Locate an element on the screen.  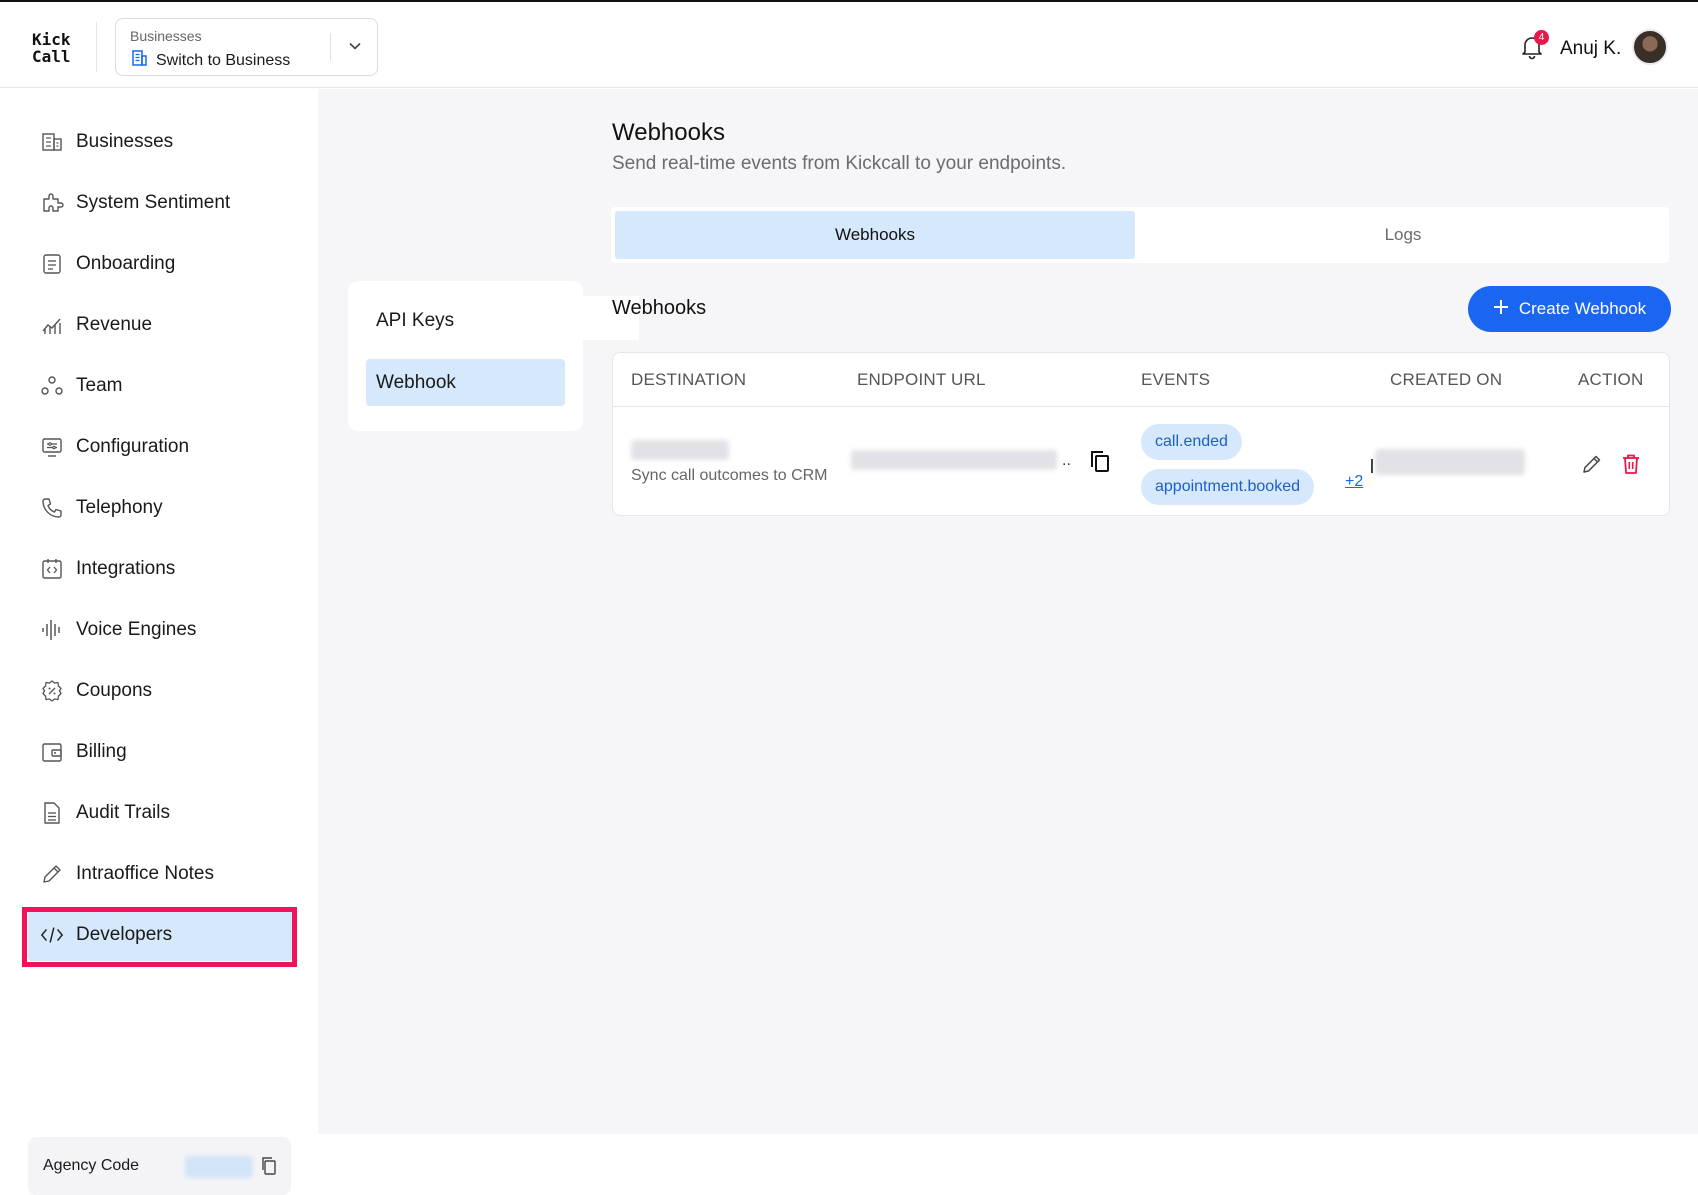
destination-description: Sync call outcomes to CRM is located at coordinates (729, 475).